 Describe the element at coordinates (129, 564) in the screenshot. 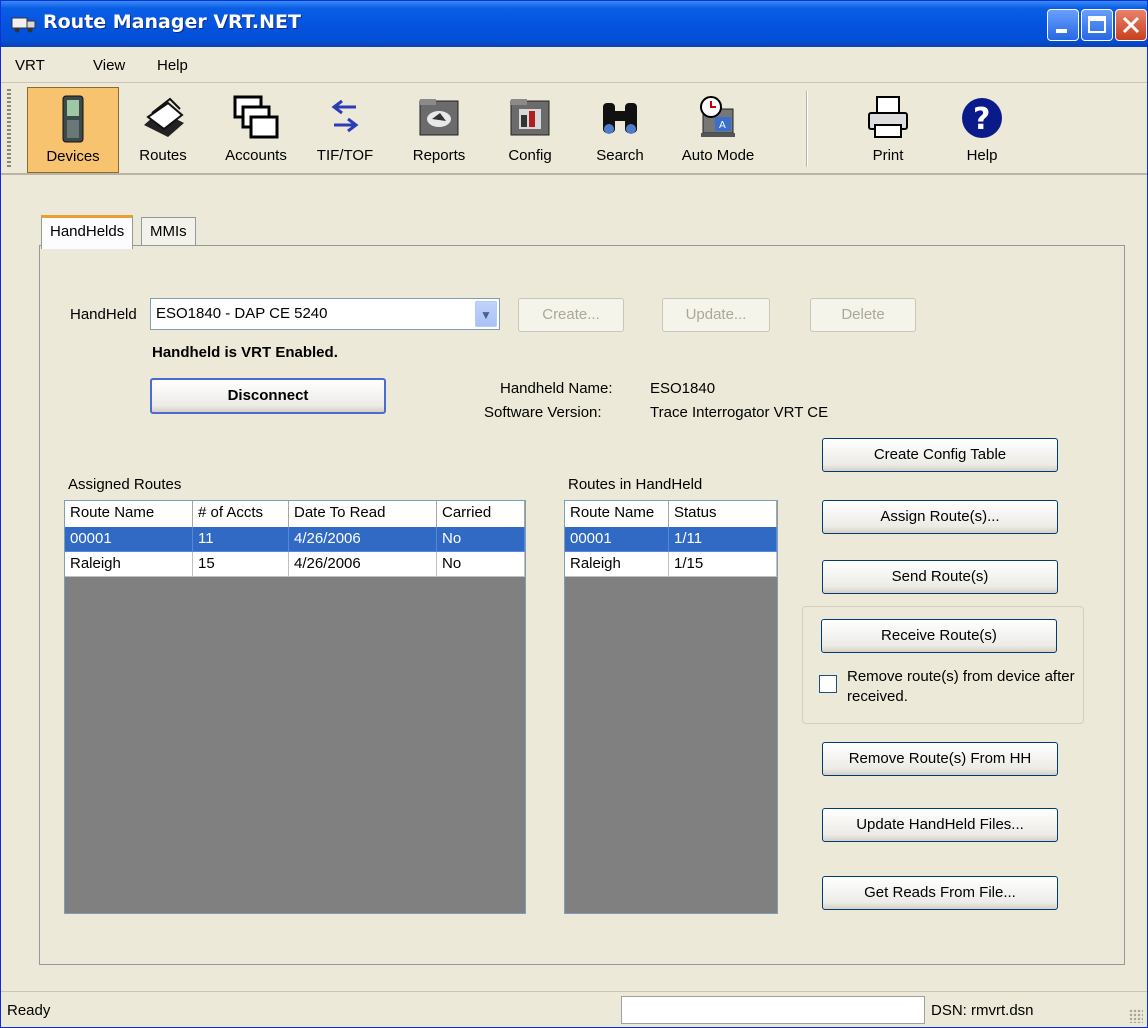

I see `table-cell: Raleigh` at that location.